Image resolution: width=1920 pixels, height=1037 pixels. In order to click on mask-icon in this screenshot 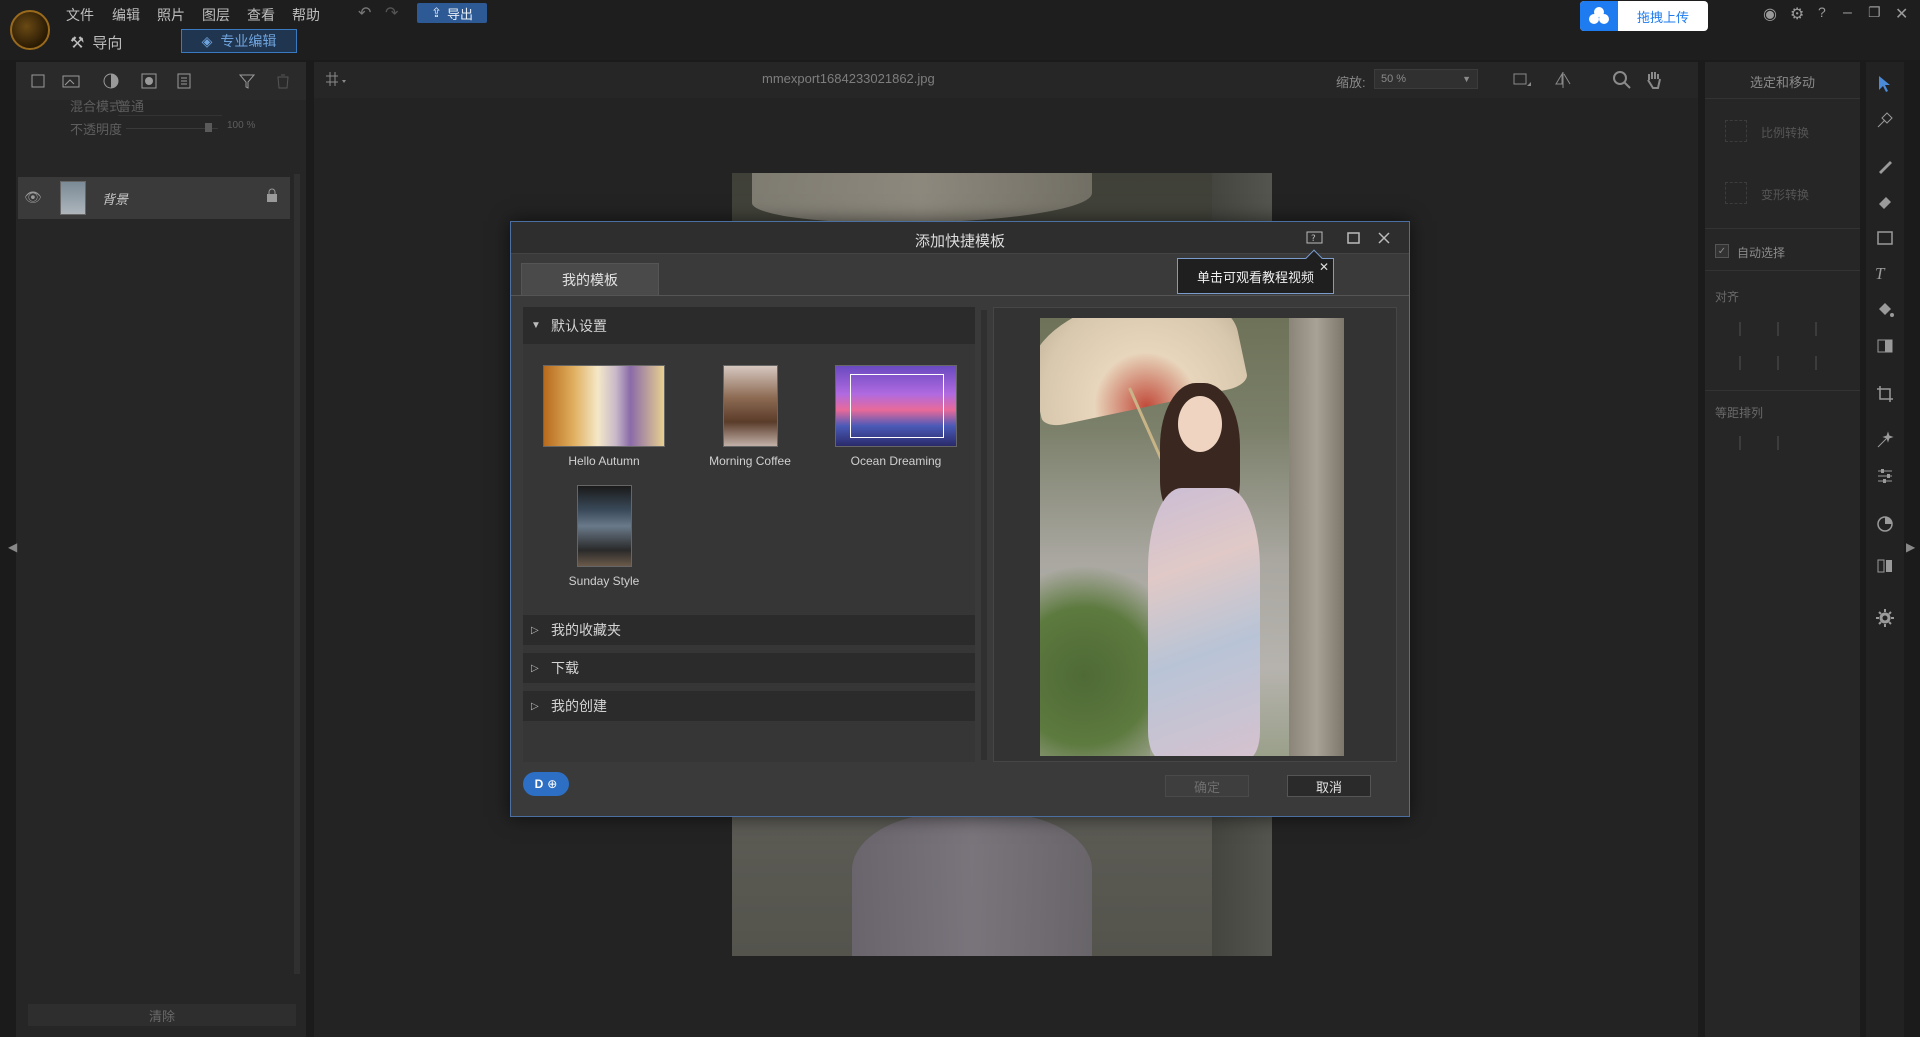, I will do `click(149, 81)`.